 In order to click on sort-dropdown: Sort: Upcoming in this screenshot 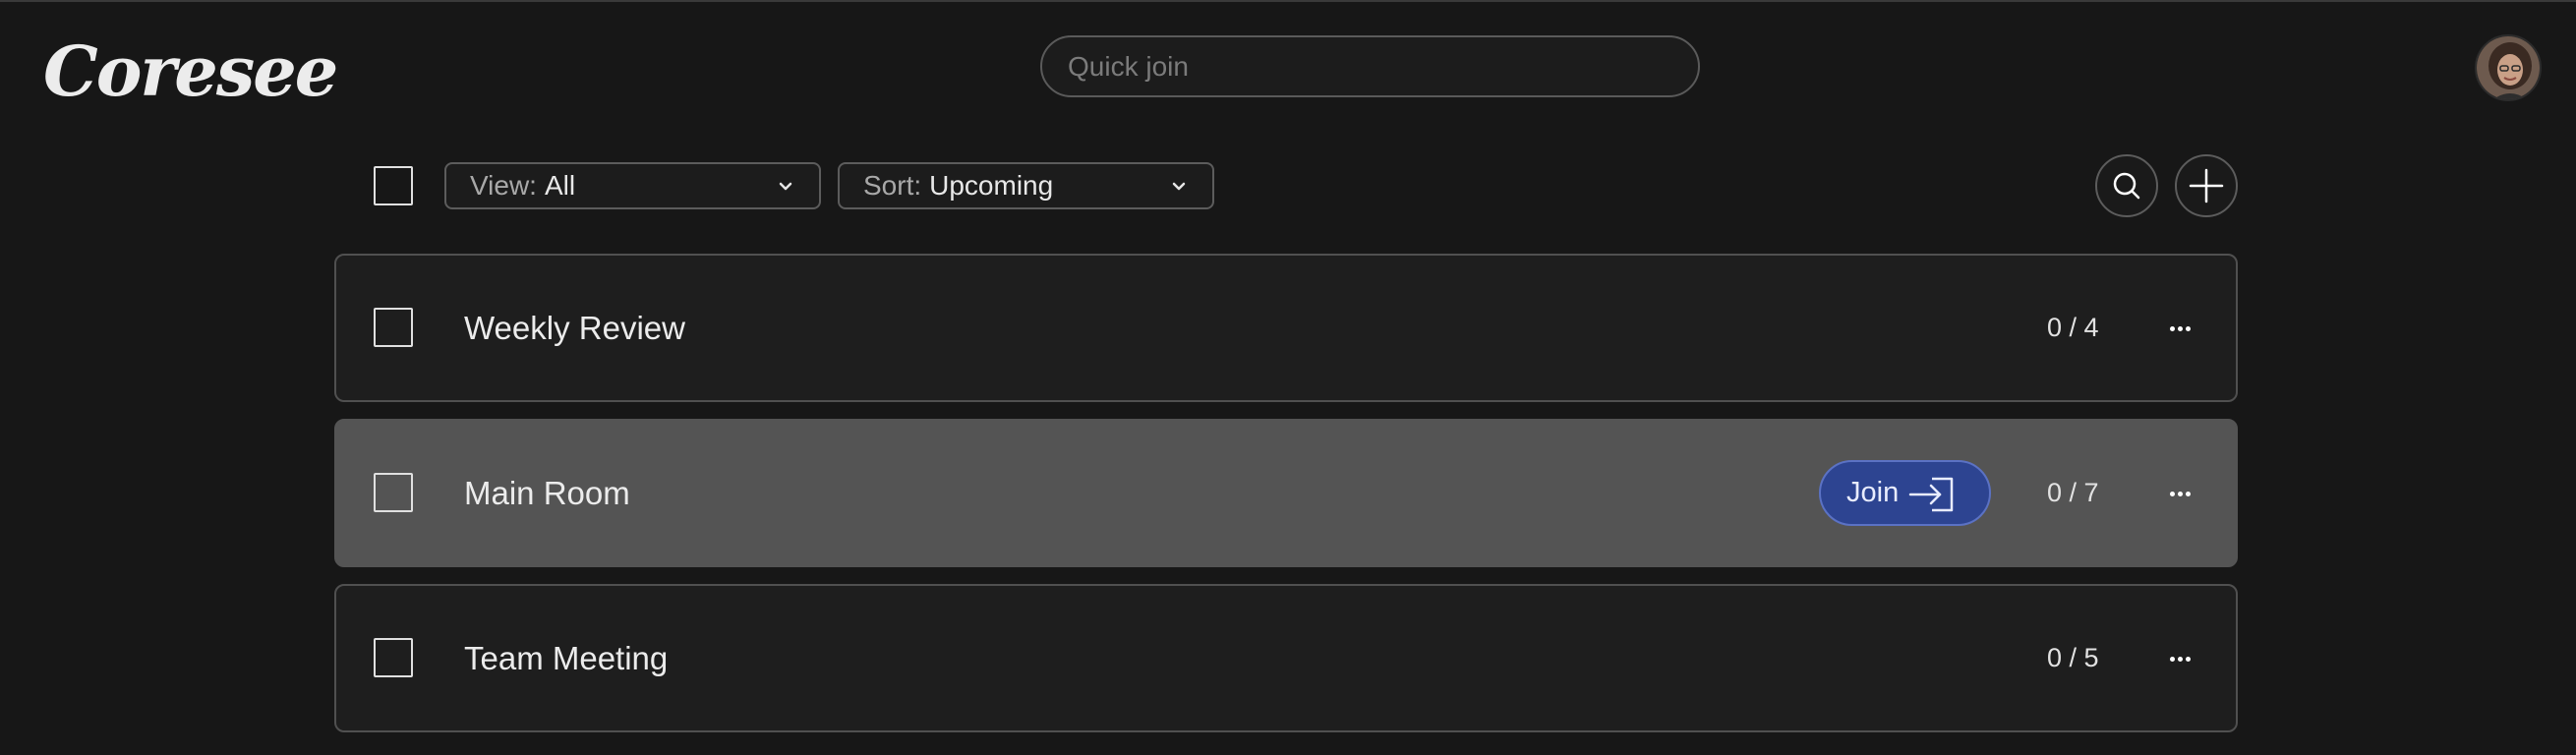, I will do `click(1026, 185)`.